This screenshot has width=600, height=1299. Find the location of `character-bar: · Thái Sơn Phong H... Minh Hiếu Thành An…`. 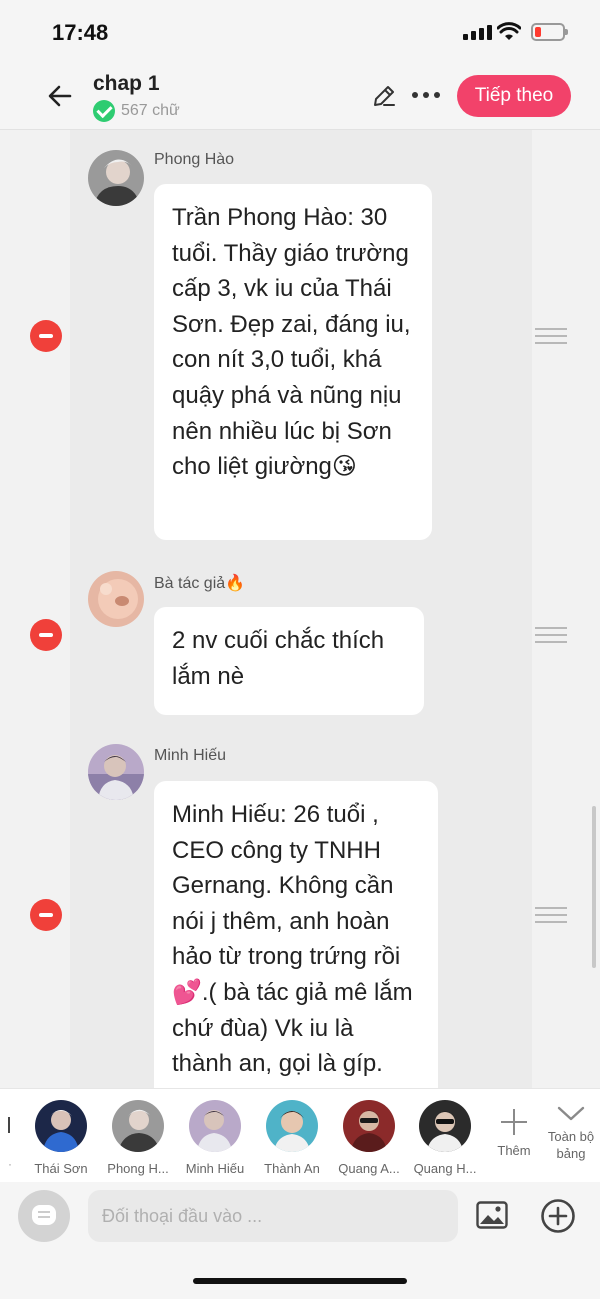

character-bar: · Thái Sơn Phong H... Minh Hiếu Thành An… is located at coordinates (300, 1135).